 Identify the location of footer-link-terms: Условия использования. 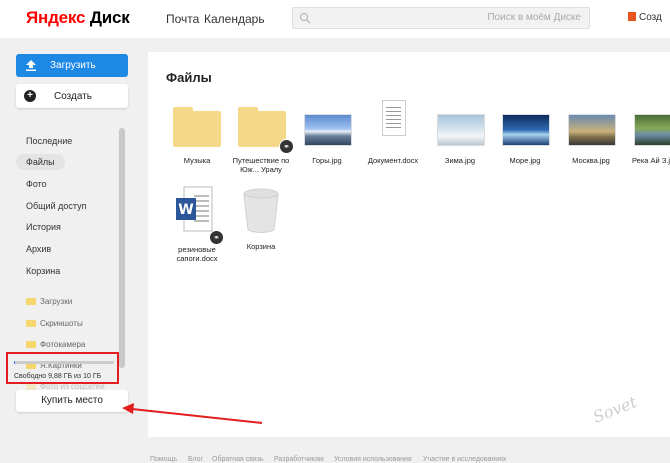
(373, 459).